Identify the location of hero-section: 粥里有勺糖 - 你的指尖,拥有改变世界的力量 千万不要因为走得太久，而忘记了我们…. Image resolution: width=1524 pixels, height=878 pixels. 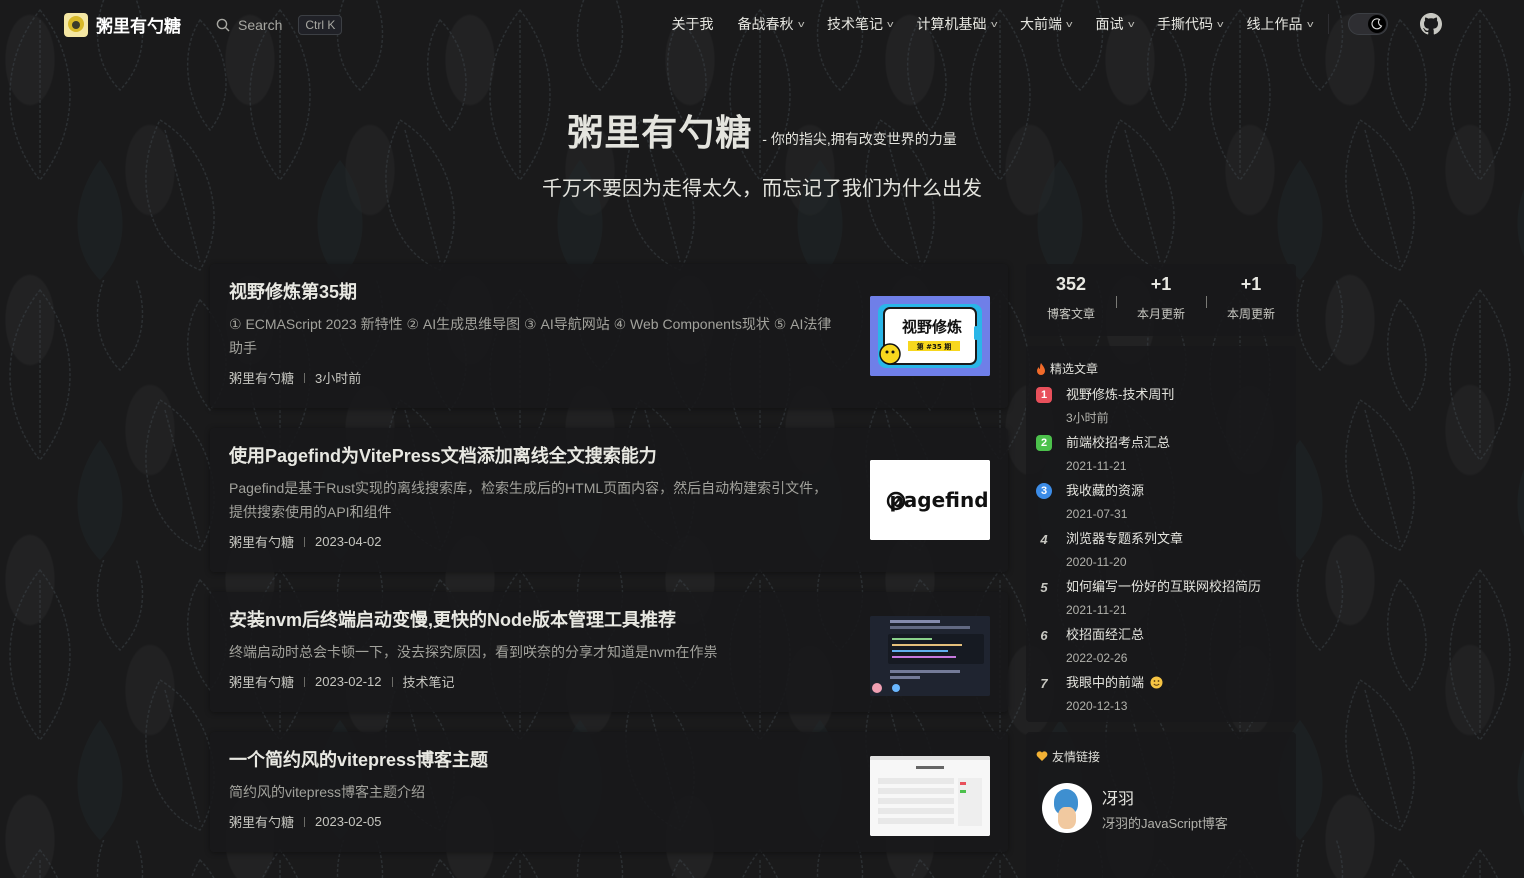
(762, 152).